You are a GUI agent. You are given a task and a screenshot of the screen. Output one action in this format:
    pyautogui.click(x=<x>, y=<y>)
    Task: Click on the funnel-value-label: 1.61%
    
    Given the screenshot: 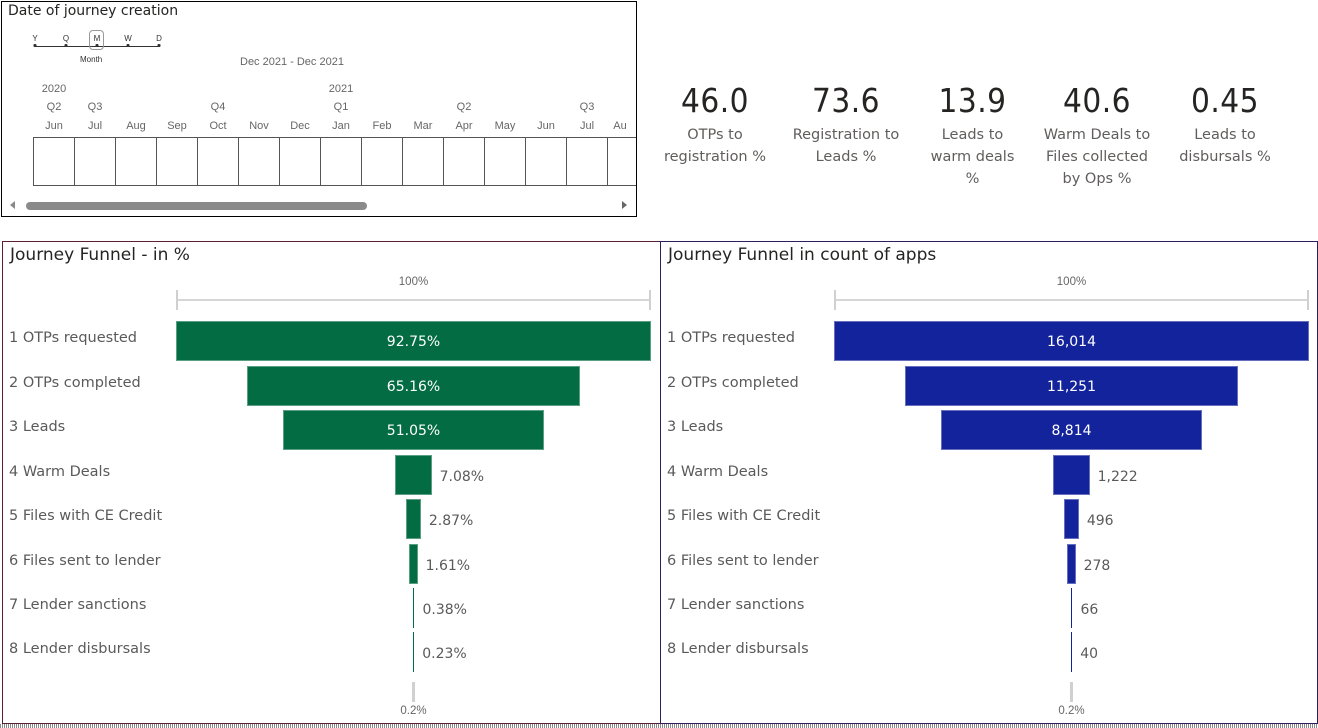 What is the action you would take?
    pyautogui.click(x=448, y=565)
    